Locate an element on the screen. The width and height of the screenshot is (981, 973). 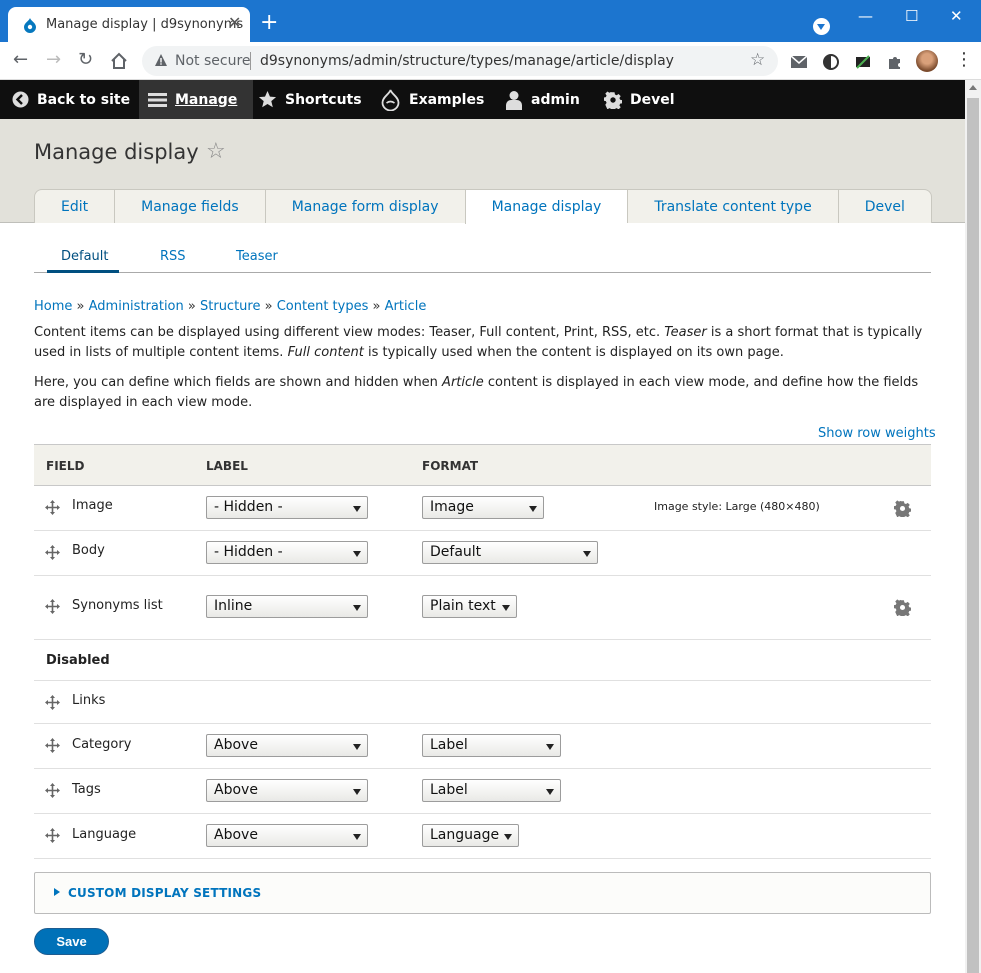
breadcrumb-administration: Administration is located at coordinates (136, 306).